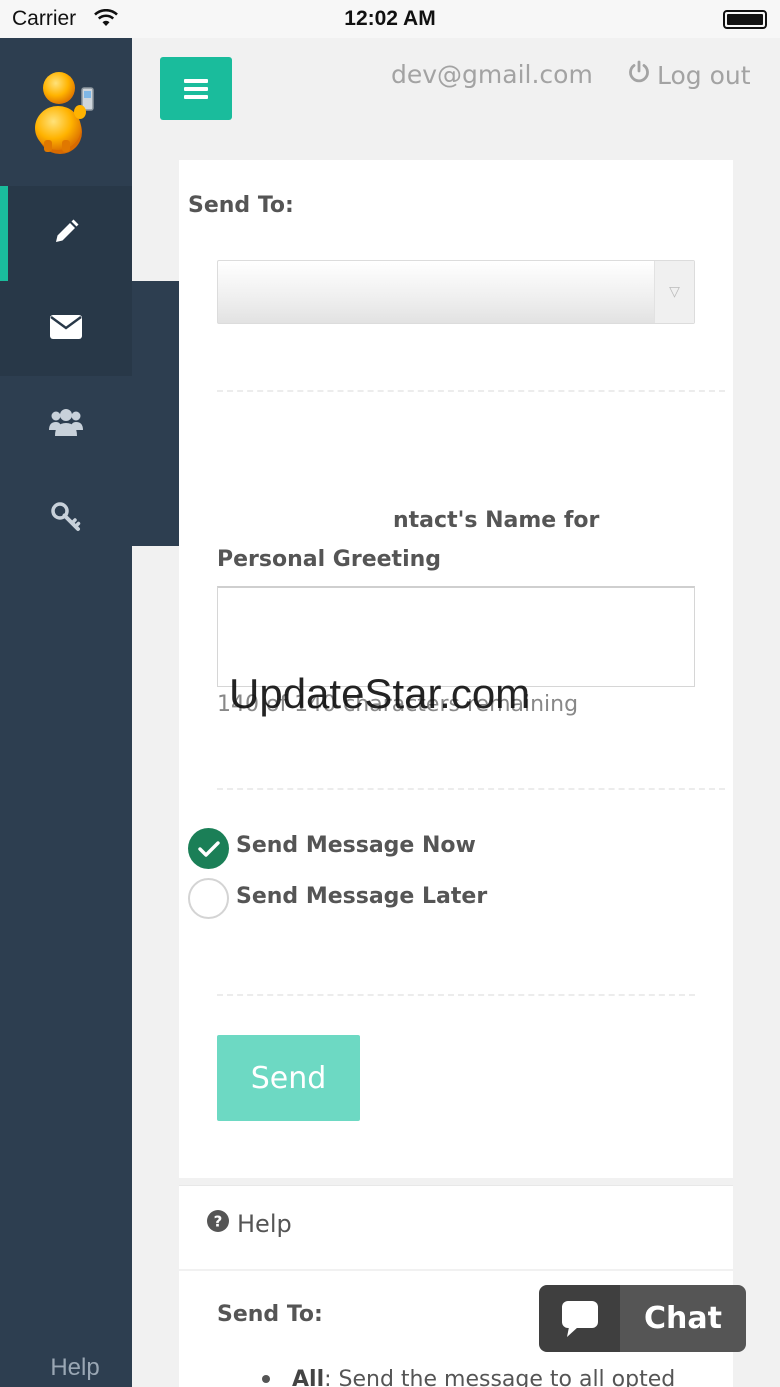  What do you see at coordinates (500, 1377) in the screenshot?
I see `help-bullet-rest: : Send the message to all opted` at bounding box center [500, 1377].